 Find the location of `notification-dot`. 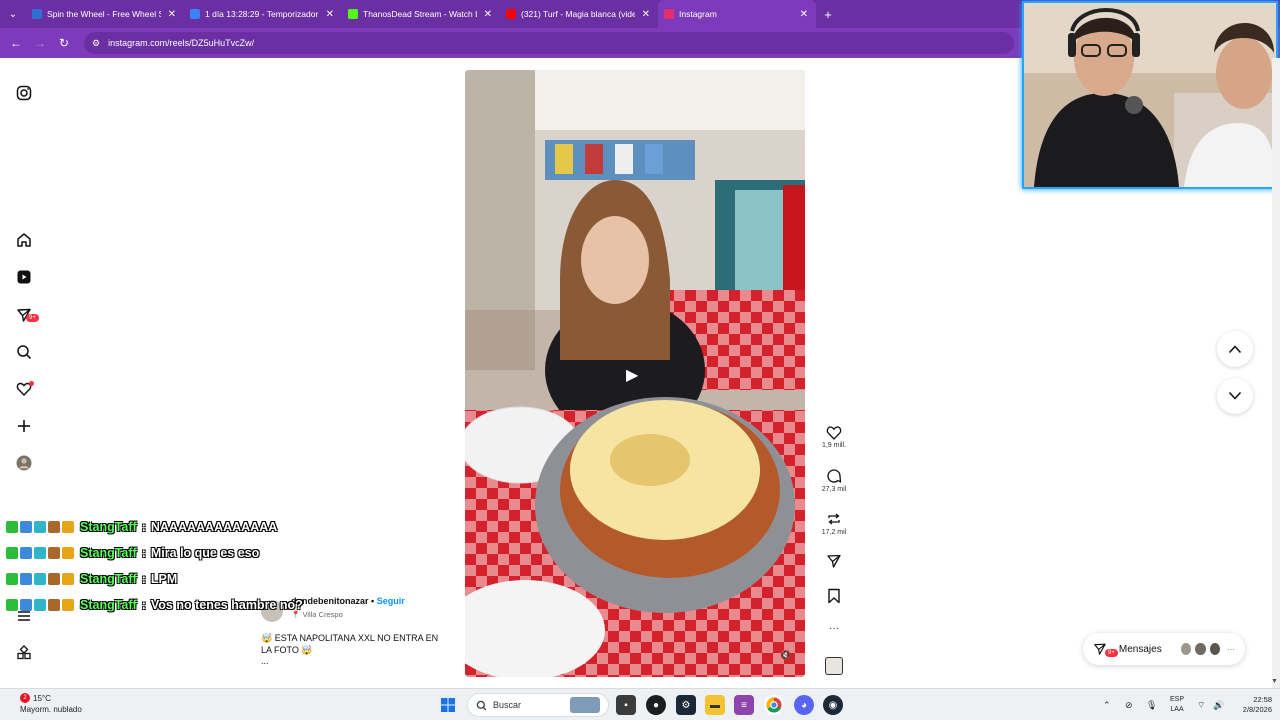

notification-dot is located at coordinates (31, 383).